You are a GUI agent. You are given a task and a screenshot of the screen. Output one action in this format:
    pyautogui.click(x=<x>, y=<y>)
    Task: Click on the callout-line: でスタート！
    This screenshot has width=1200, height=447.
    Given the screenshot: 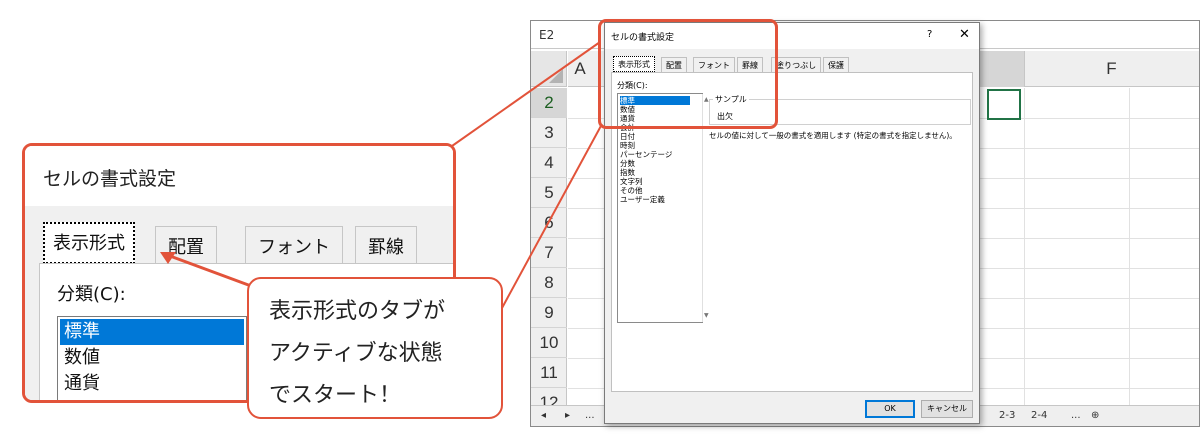 What is the action you would take?
    pyautogui.click(x=335, y=395)
    